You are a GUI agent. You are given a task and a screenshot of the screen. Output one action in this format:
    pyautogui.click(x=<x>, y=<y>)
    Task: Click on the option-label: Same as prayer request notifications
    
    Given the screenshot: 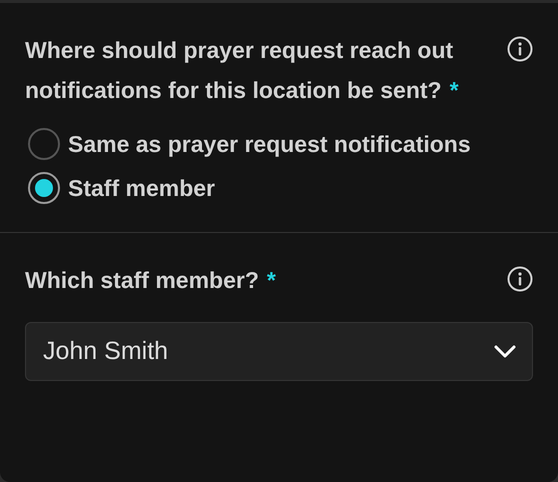 What is the action you would take?
    pyautogui.click(x=269, y=144)
    